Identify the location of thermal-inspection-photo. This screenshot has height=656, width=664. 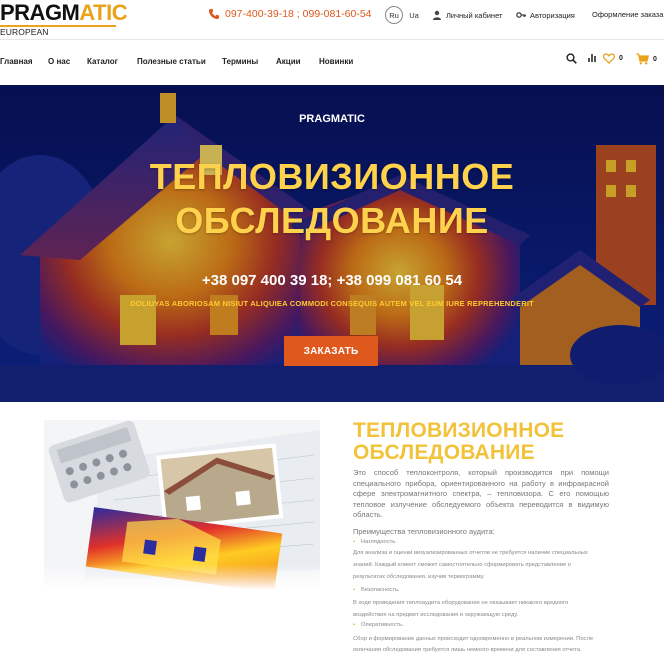
(182, 505).